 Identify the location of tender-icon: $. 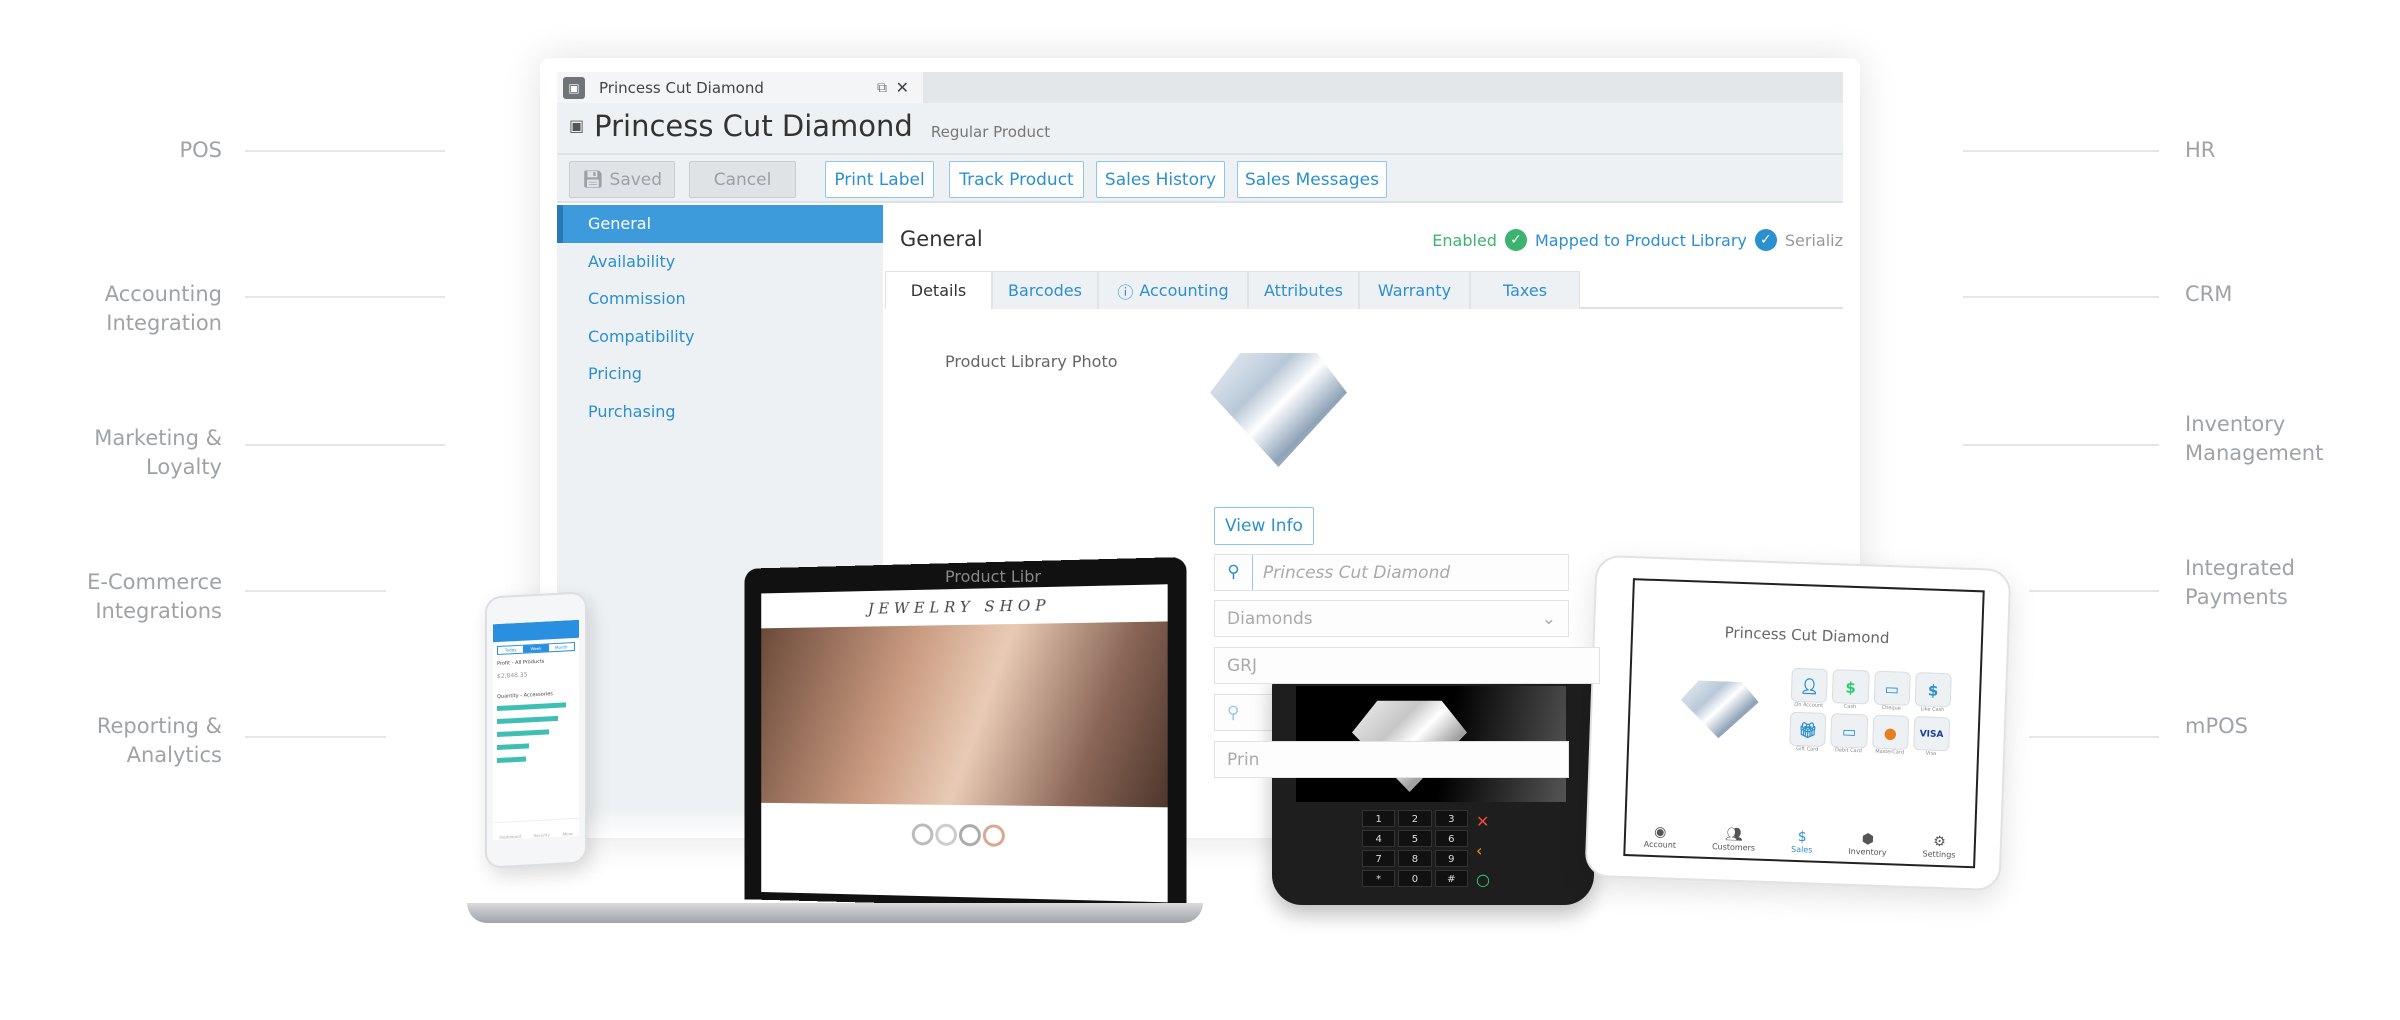
(1850, 687).